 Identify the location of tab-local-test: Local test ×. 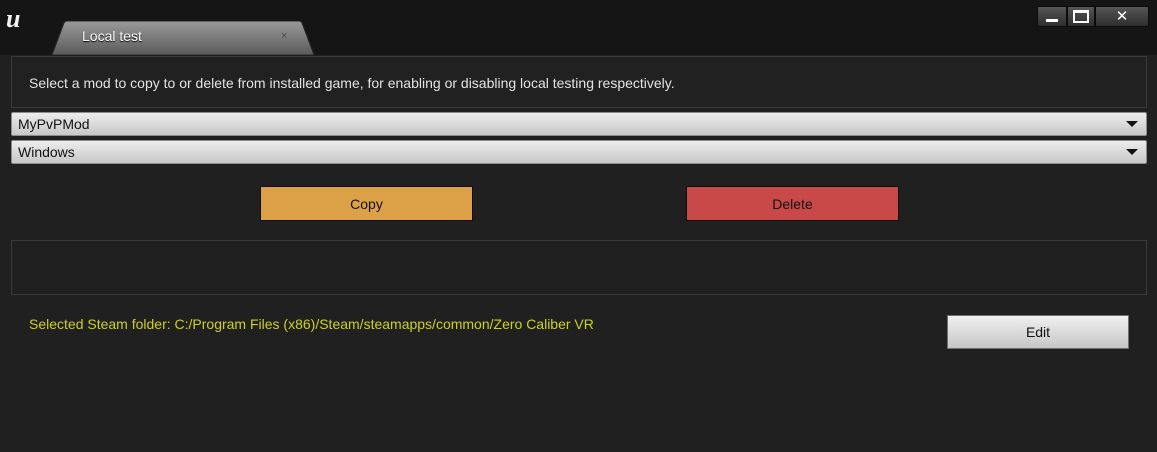
(183, 38).